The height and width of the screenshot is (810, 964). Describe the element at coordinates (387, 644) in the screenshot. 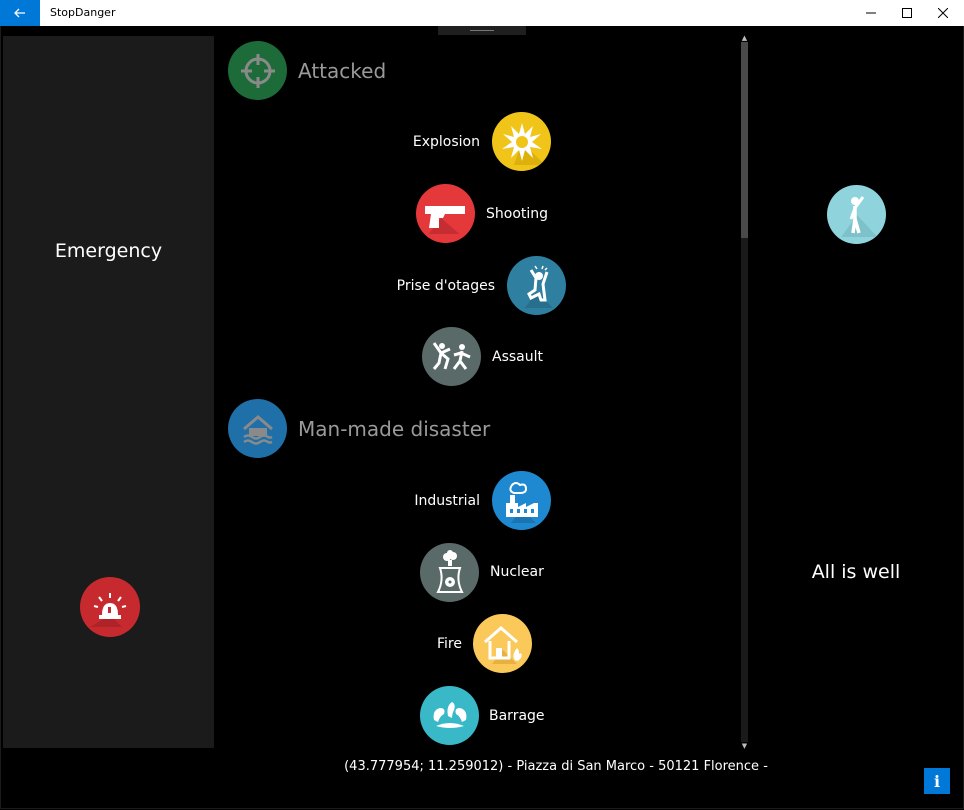

I see `item-label-fire: Fire` at that location.